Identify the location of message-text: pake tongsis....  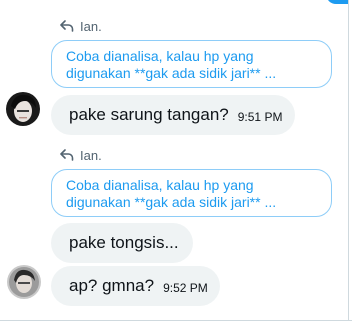
(124, 242).